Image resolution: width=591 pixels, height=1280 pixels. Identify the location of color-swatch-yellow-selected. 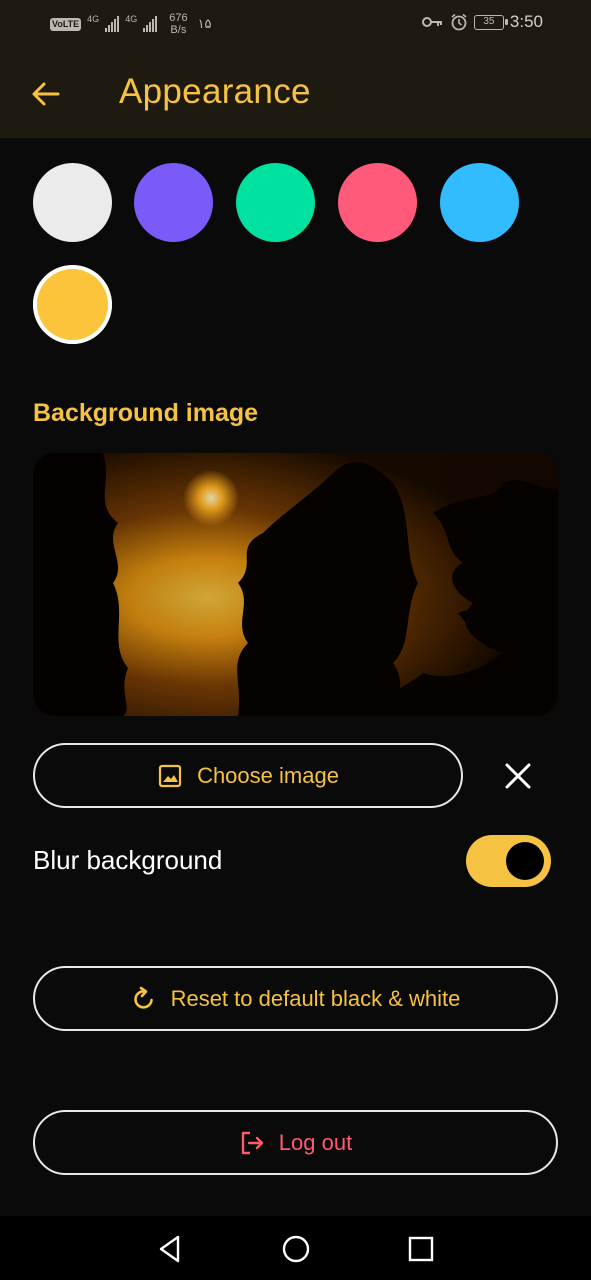
(72, 304).